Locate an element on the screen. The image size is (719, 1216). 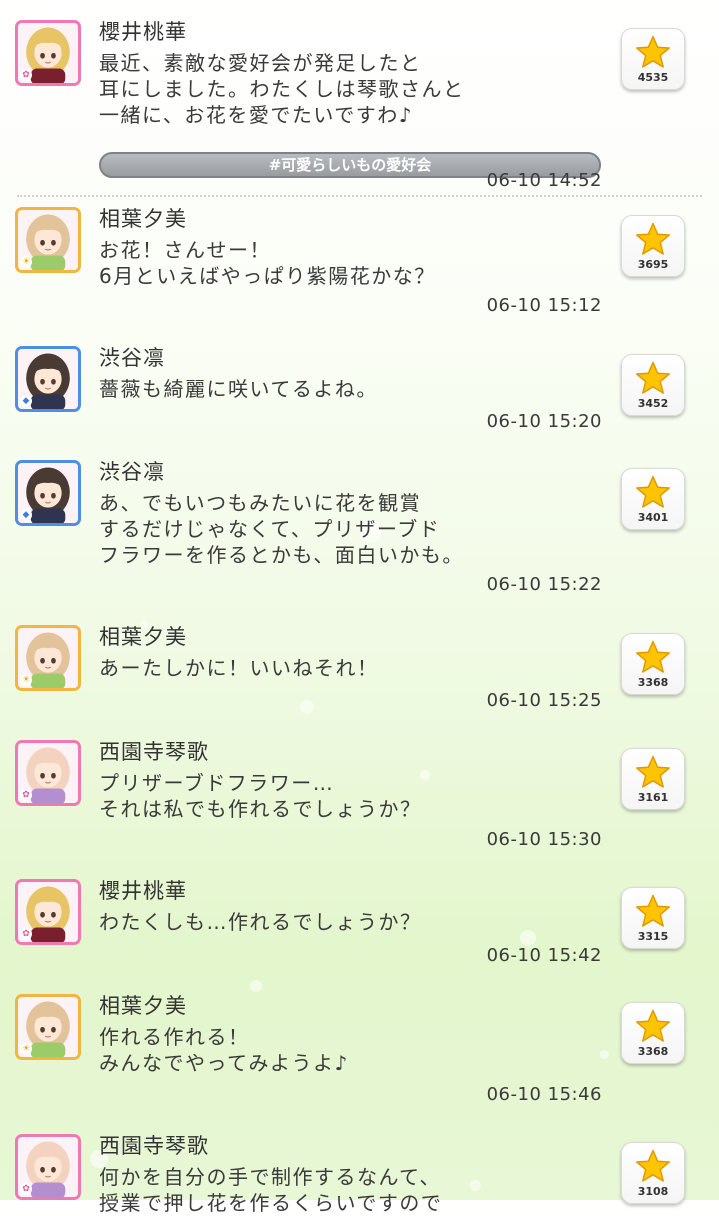
like-count: 3452 is located at coordinates (653, 403).